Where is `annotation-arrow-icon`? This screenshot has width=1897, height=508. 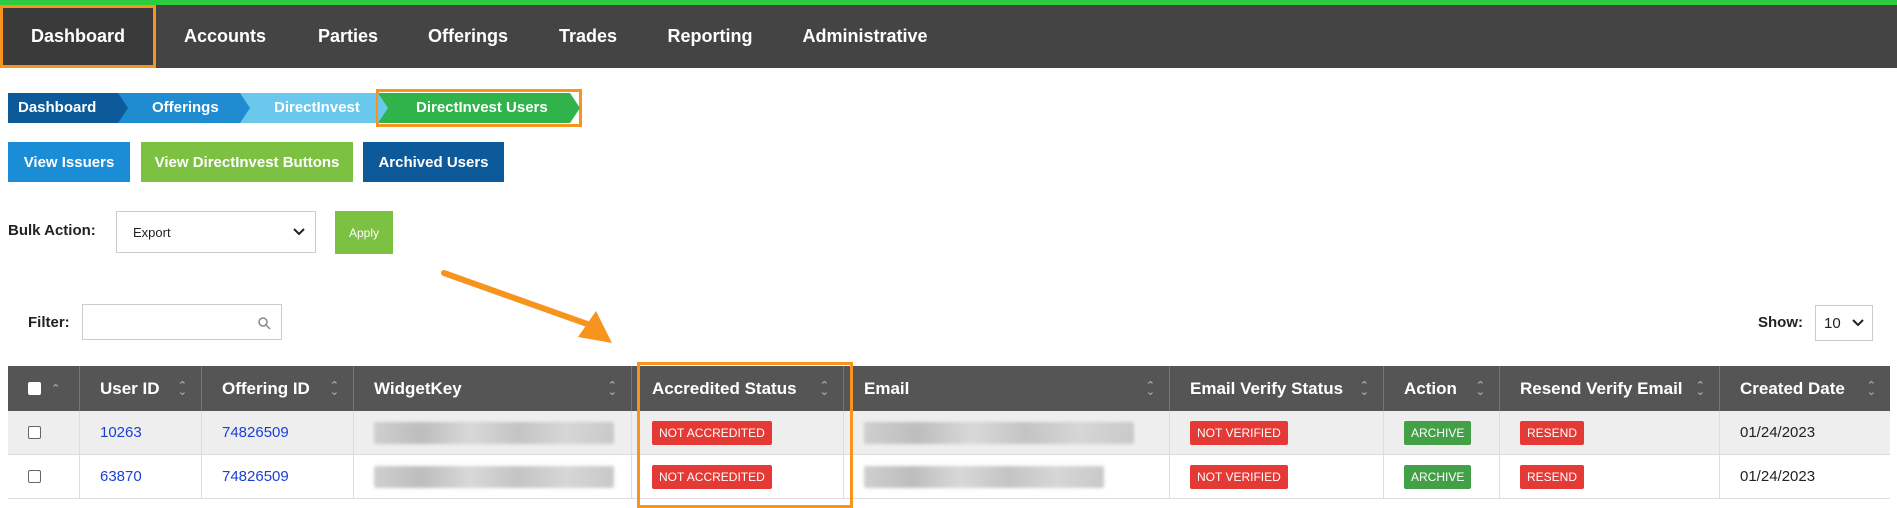
annotation-arrow-icon is located at coordinates (526, 306).